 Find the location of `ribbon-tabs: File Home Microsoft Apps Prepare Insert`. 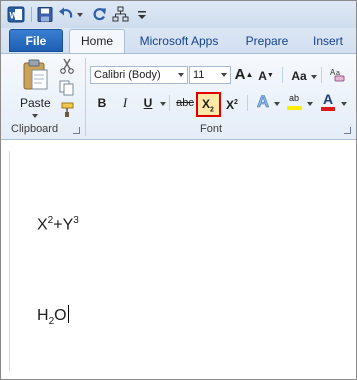

ribbon-tabs: File Home Microsoft Apps Prepare Insert is located at coordinates (178, 41).